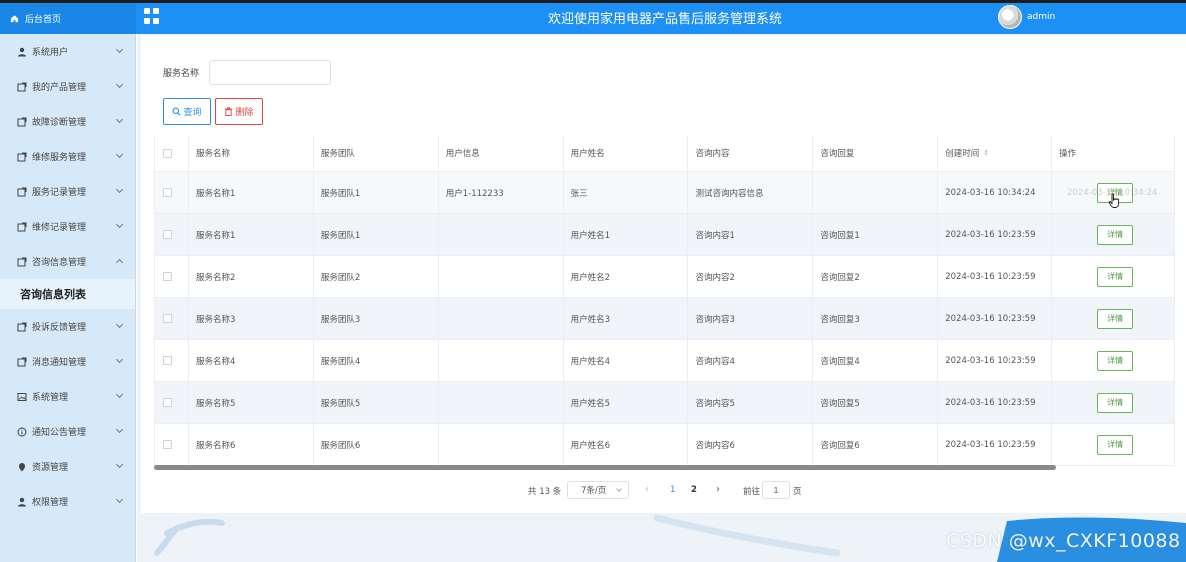 The width and height of the screenshot is (1186, 562). What do you see at coordinates (251, 153) in the screenshot?
I see `column-header: 服务名称` at bounding box center [251, 153].